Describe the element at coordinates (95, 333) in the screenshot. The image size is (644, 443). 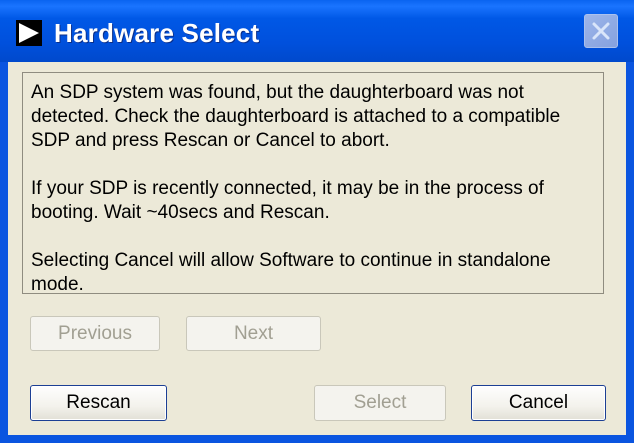
I see `previous-button: Previous` at that location.